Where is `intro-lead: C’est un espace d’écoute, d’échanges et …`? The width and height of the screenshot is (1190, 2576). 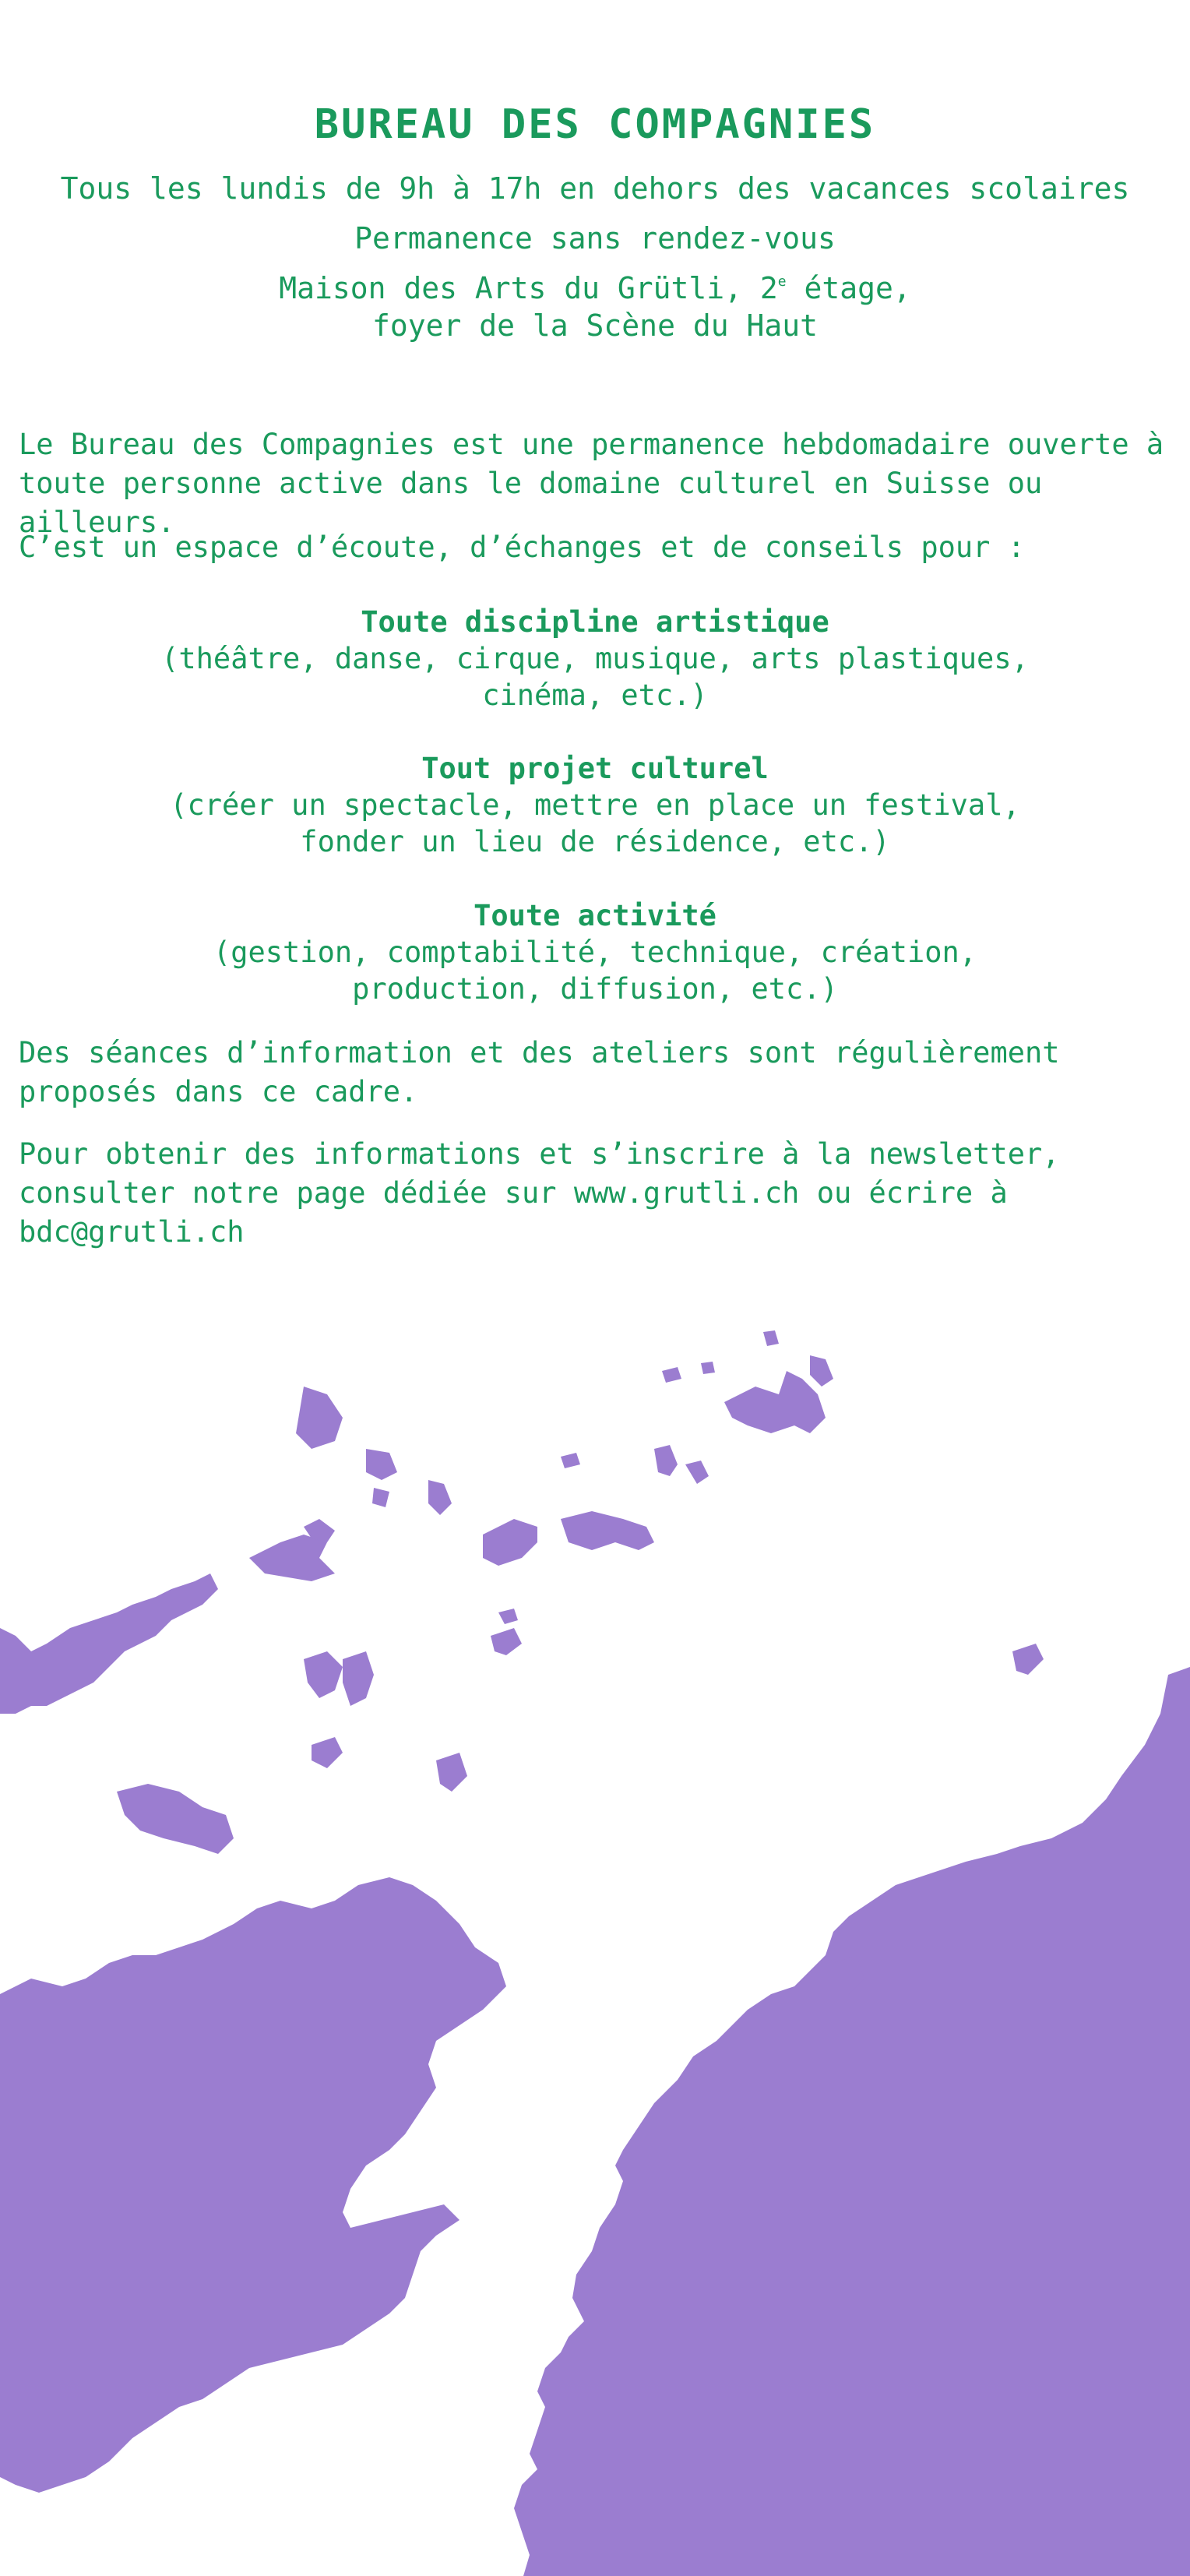
intro-lead: C’est un espace d’écoute, d’échanges et … is located at coordinates (522, 547).